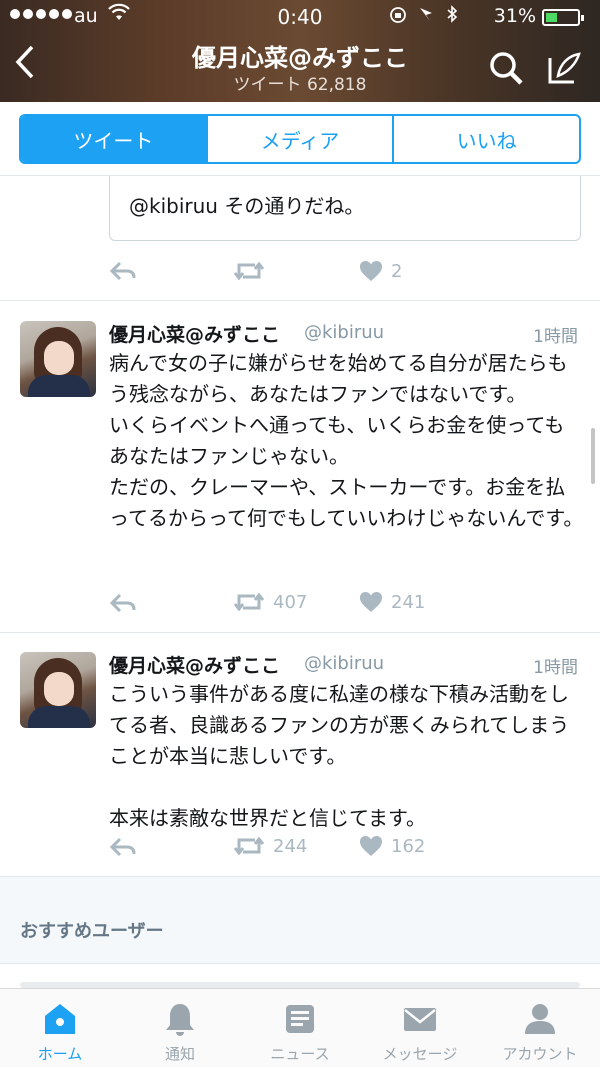 The width and height of the screenshot is (600, 1068). Describe the element at coordinates (408, 602) in the screenshot. I see `like-count: 241` at that location.